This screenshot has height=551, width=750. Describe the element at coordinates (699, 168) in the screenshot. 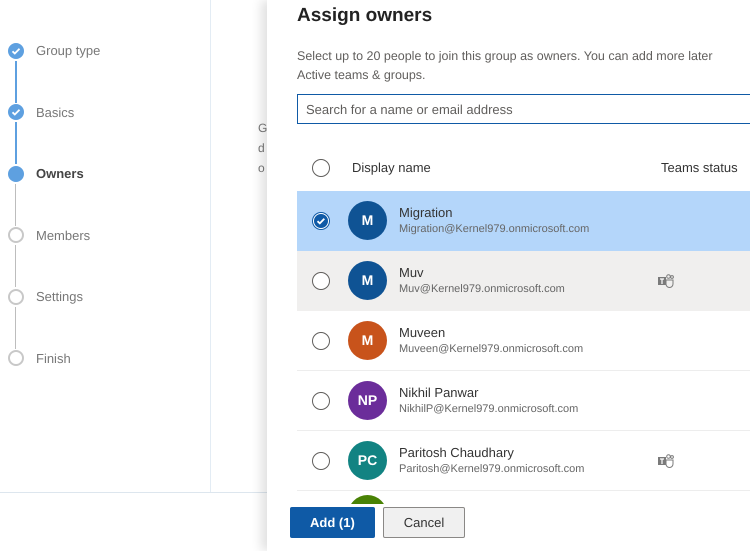

I see `column-header: Teams status` at that location.